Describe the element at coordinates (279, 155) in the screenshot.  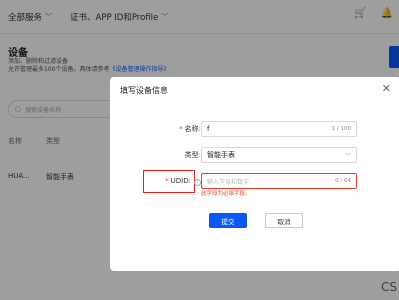
I see `type-select: 智能手表 ﹀` at that location.